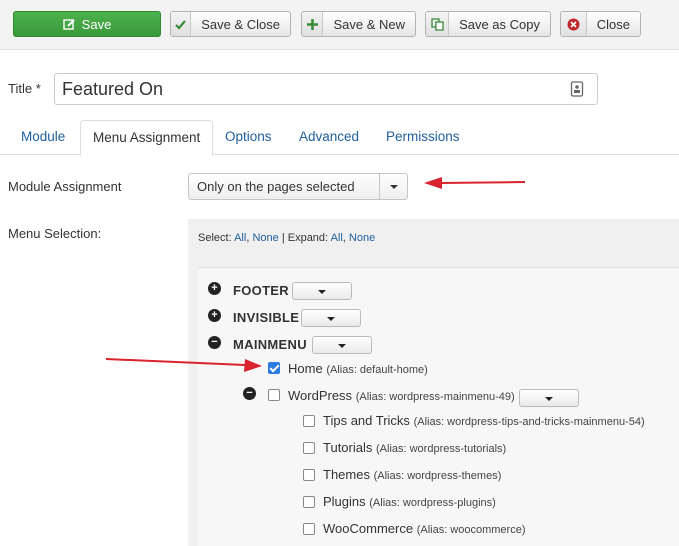 The height and width of the screenshot is (546, 679). Describe the element at coordinates (368, 528) in the screenshot. I see `item-title: WooCommerce` at that location.